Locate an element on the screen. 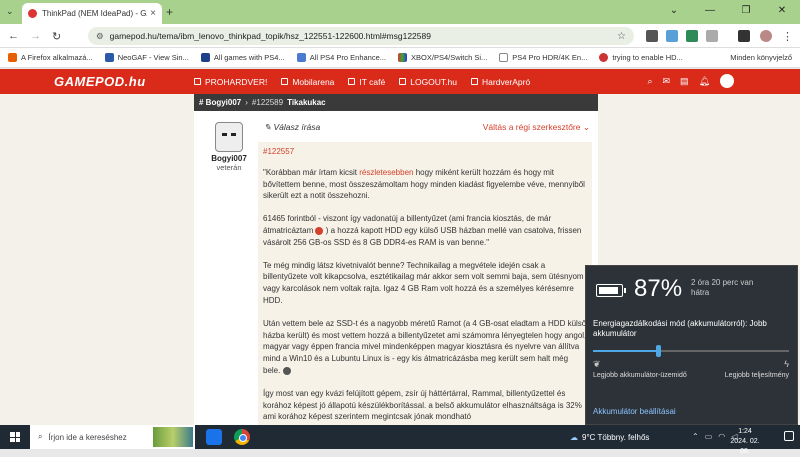 This screenshot has height=457, width=800. profile-avatar is located at coordinates (766, 36).